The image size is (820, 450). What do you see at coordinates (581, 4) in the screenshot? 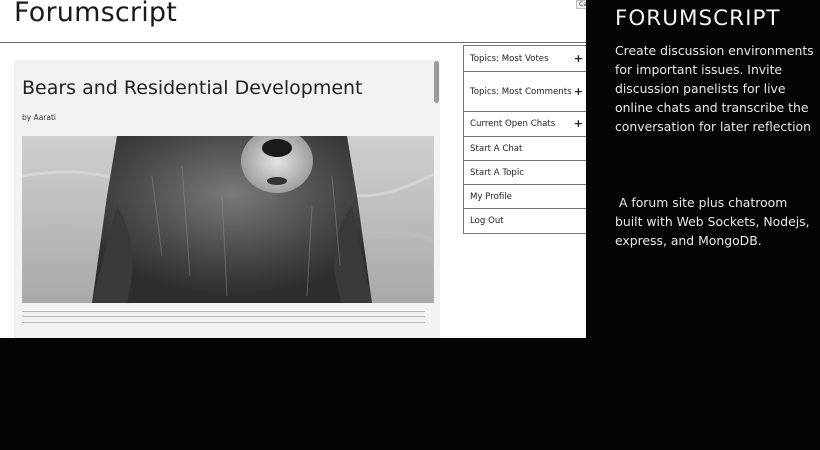
I see `corner-button: Ca` at bounding box center [581, 4].